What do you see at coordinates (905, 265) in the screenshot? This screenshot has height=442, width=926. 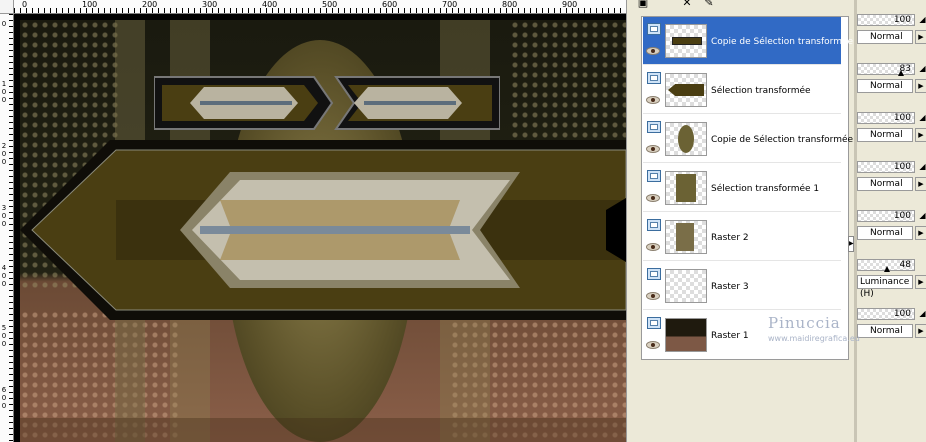 I see `opacity-value: 48` at bounding box center [905, 265].